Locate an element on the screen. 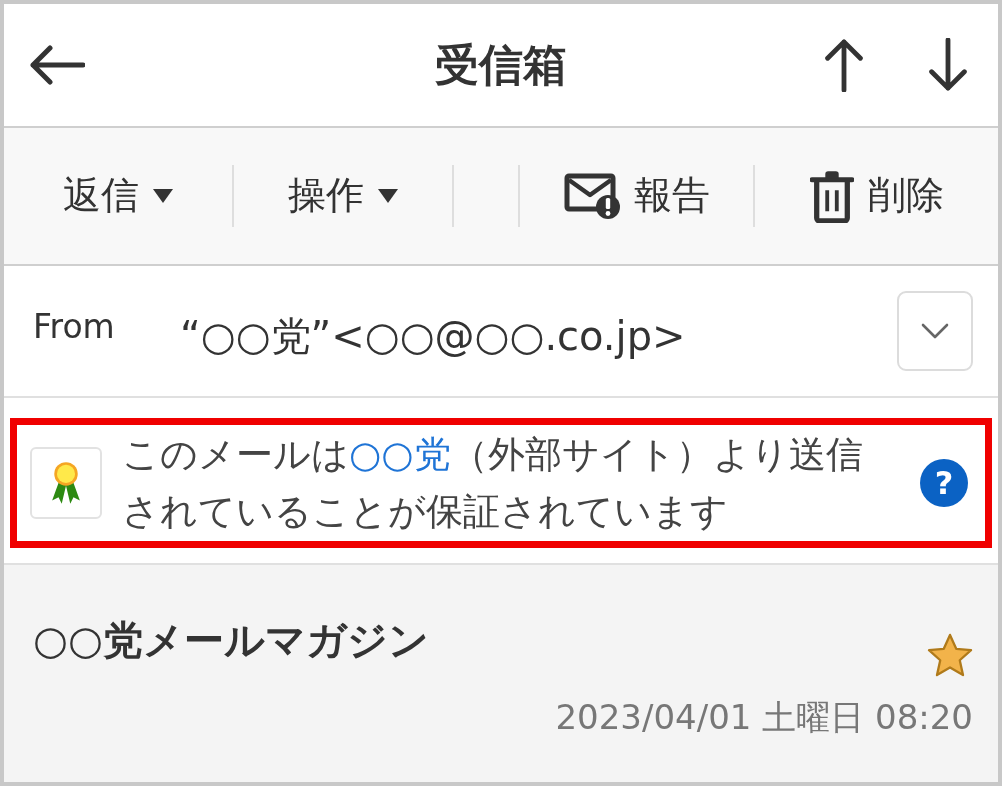 The width and height of the screenshot is (1002, 786). award-ribbon-icon is located at coordinates (66, 483).